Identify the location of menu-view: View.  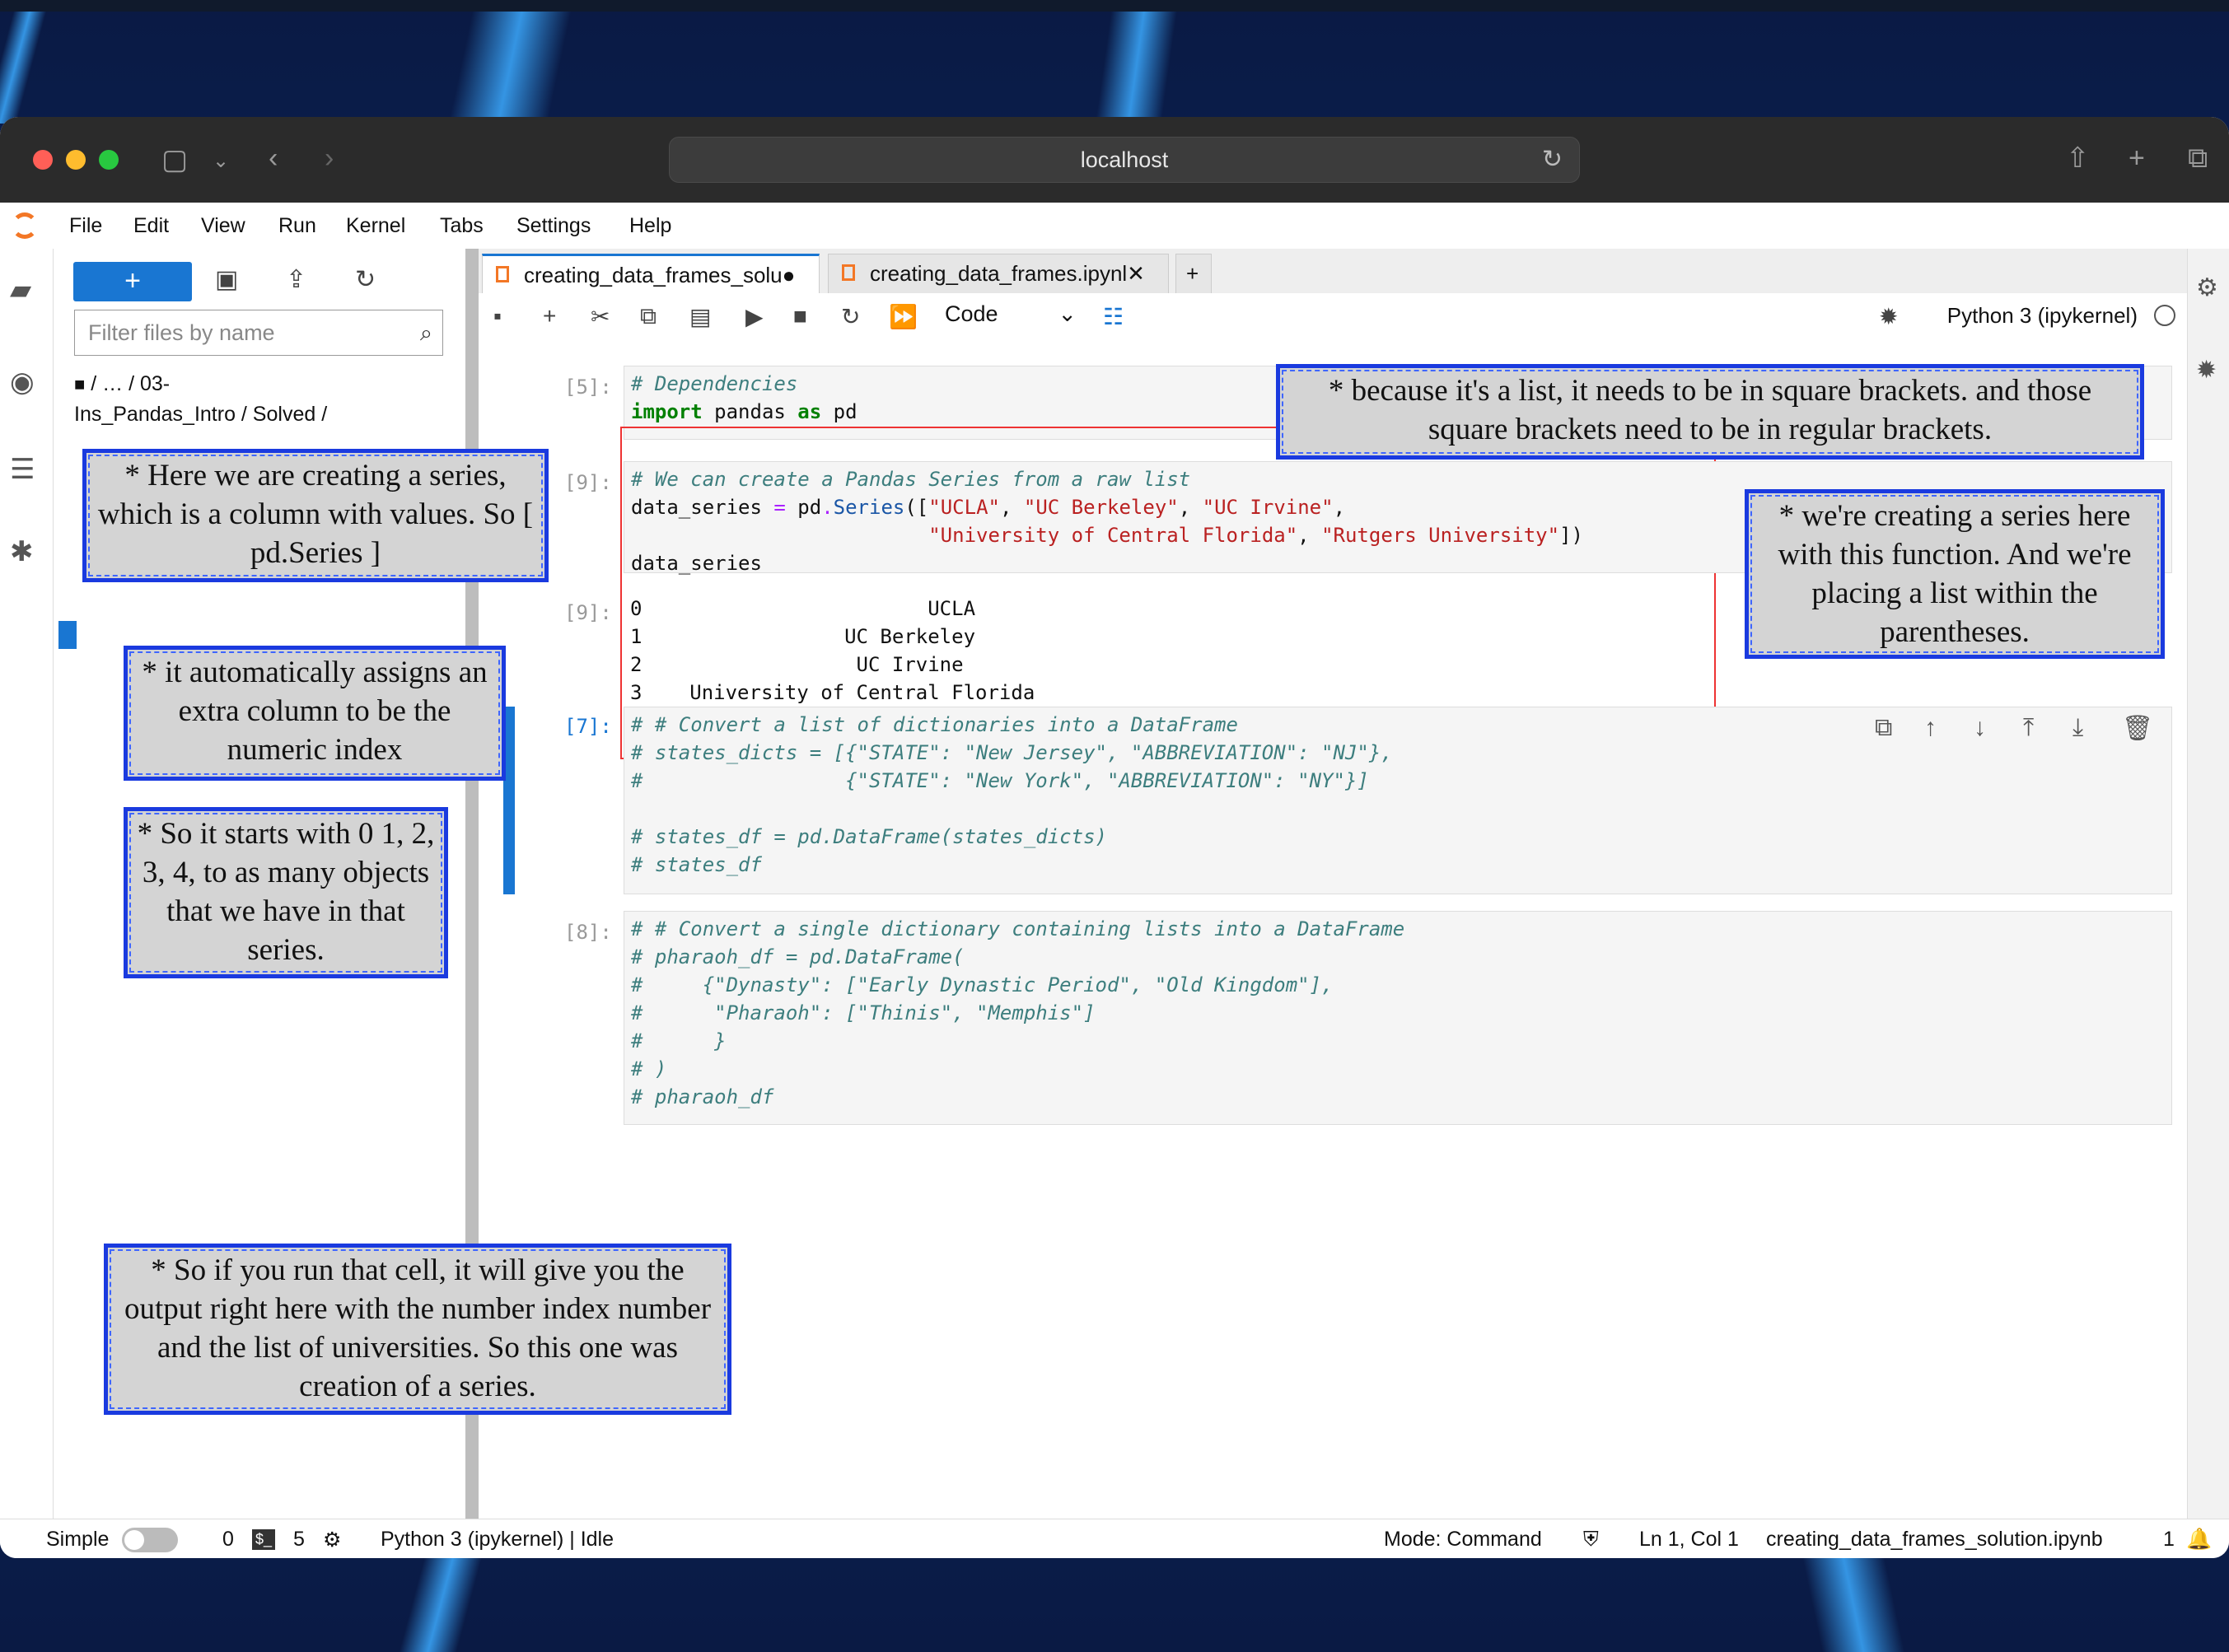
(223, 226).